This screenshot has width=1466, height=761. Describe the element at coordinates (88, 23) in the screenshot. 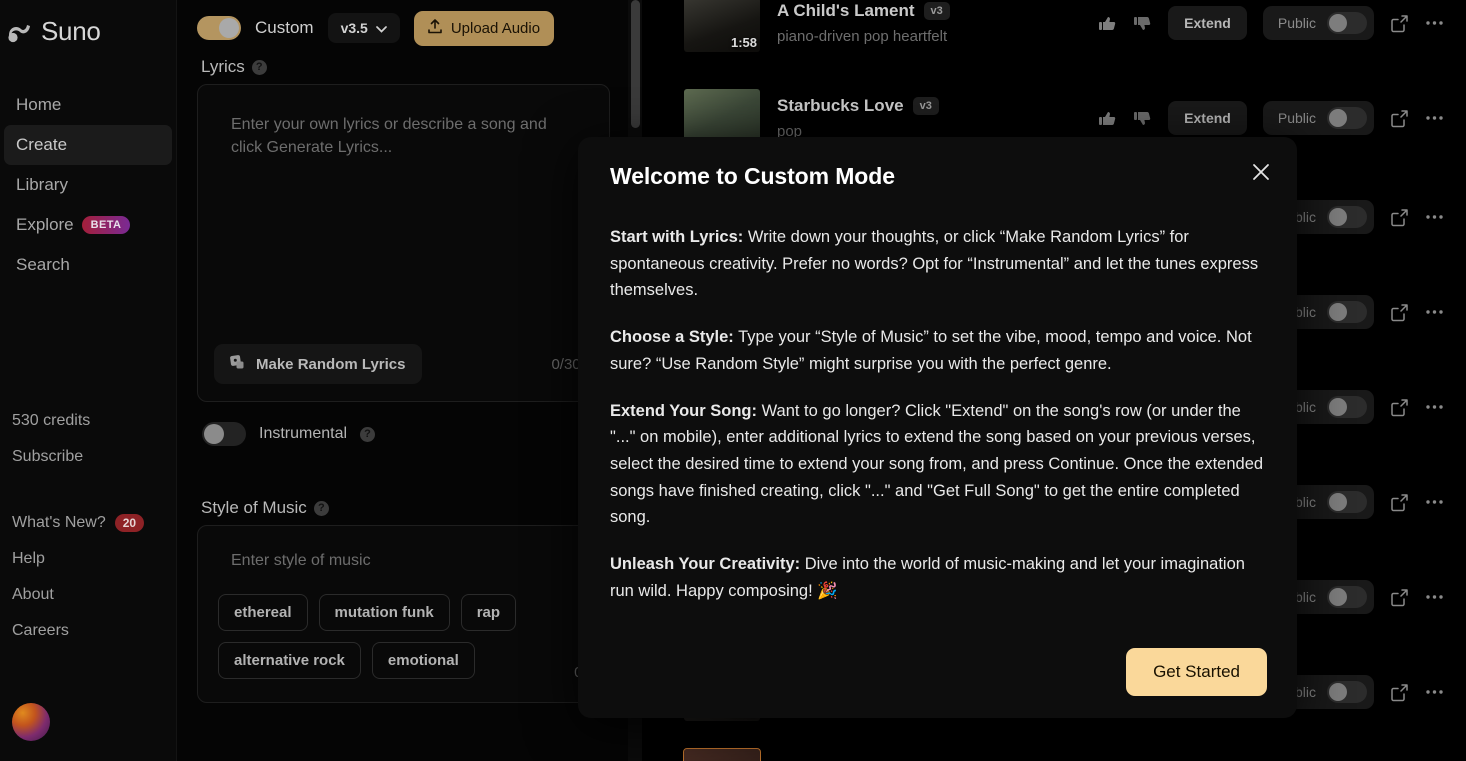

I see `brand-logo: Suno` at that location.